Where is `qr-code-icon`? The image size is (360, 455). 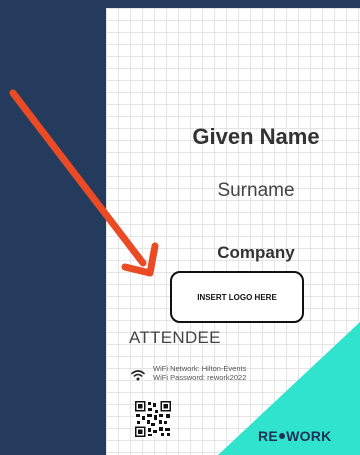 qr-code-icon is located at coordinates (153, 419).